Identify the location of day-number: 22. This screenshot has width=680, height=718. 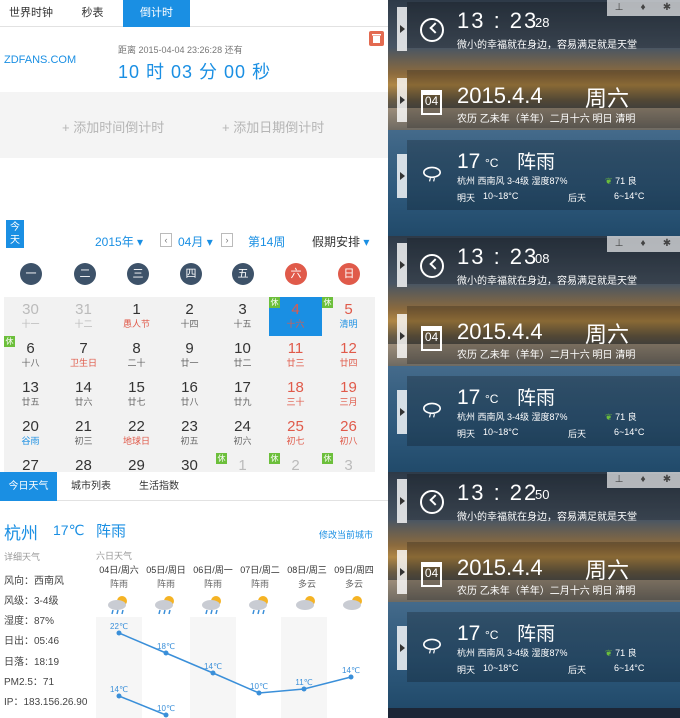
(136, 426).